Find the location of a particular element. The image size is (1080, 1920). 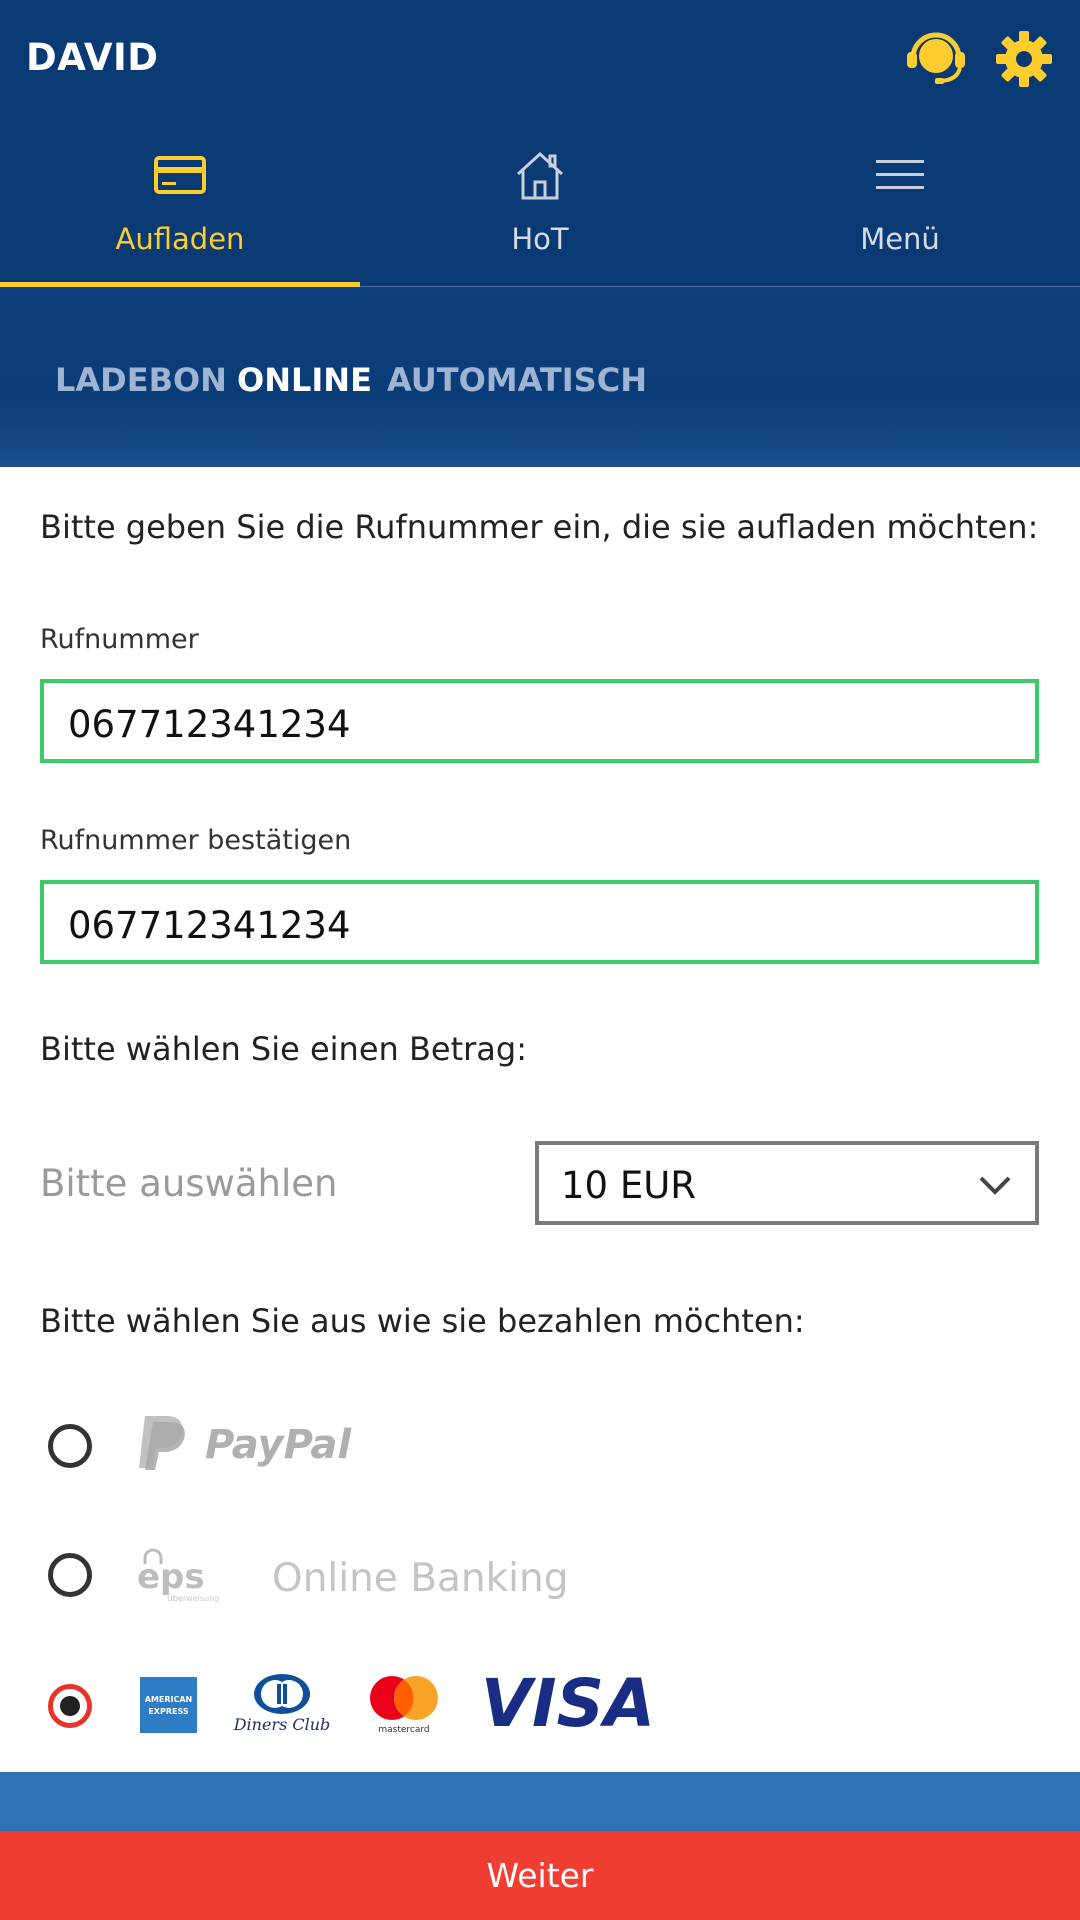

tab-menu: Menü is located at coordinates (900, 213).